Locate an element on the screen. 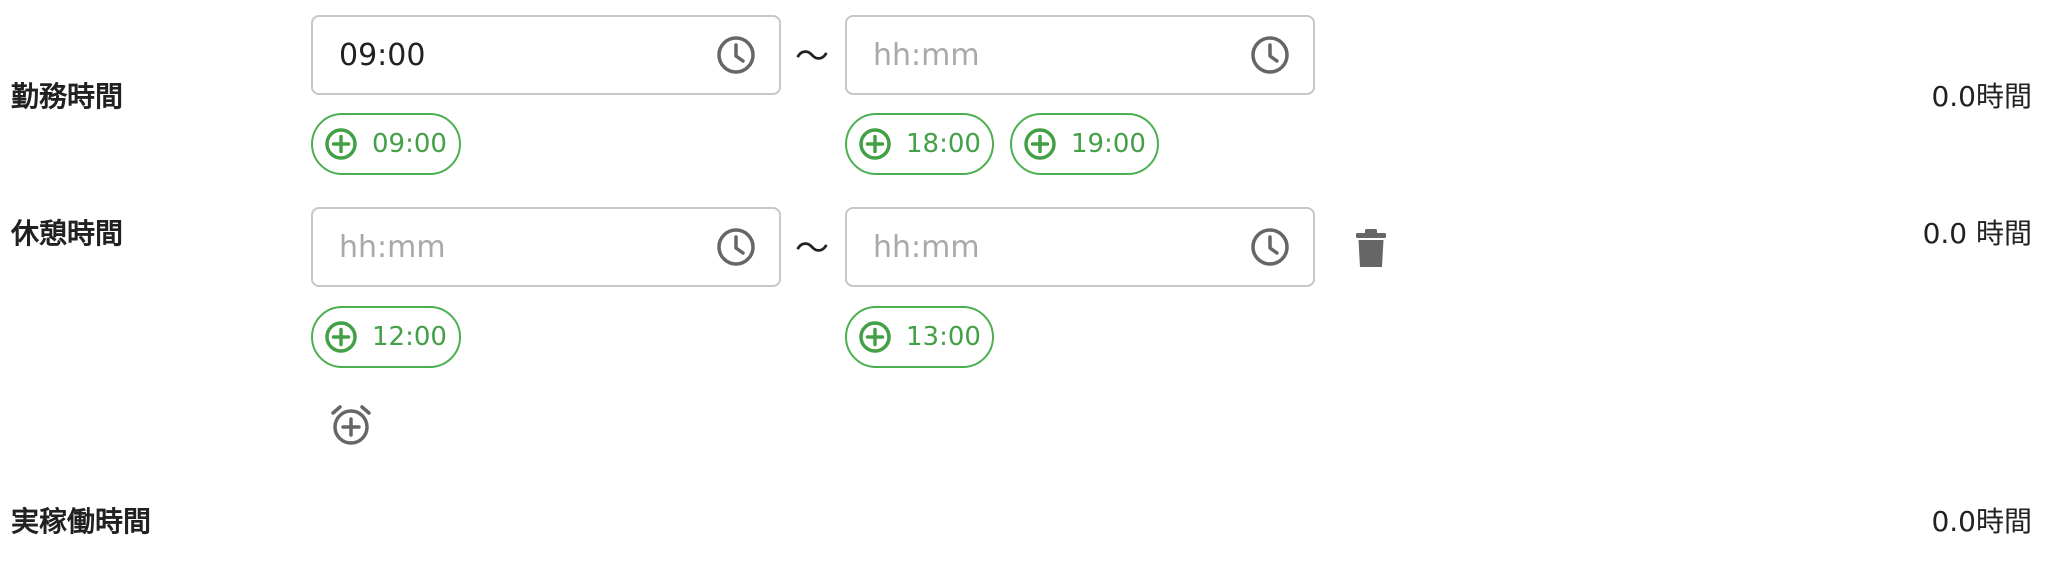 The height and width of the screenshot is (564, 2048). actual-work-time-label: 実稼働時間 is located at coordinates (81, 521).